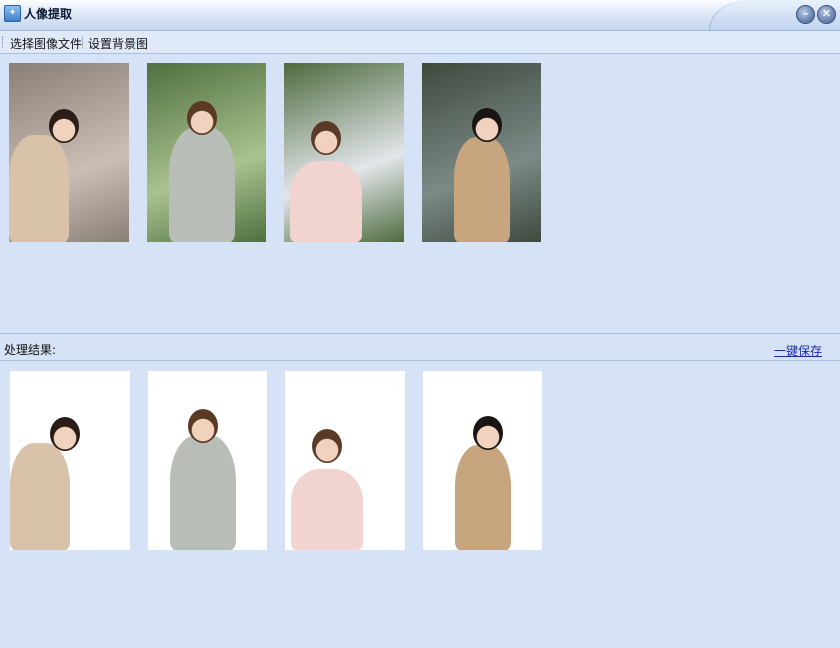 This screenshot has height=648, width=840. What do you see at coordinates (48, 14) in the screenshot?
I see `window-title: 人像提取` at bounding box center [48, 14].